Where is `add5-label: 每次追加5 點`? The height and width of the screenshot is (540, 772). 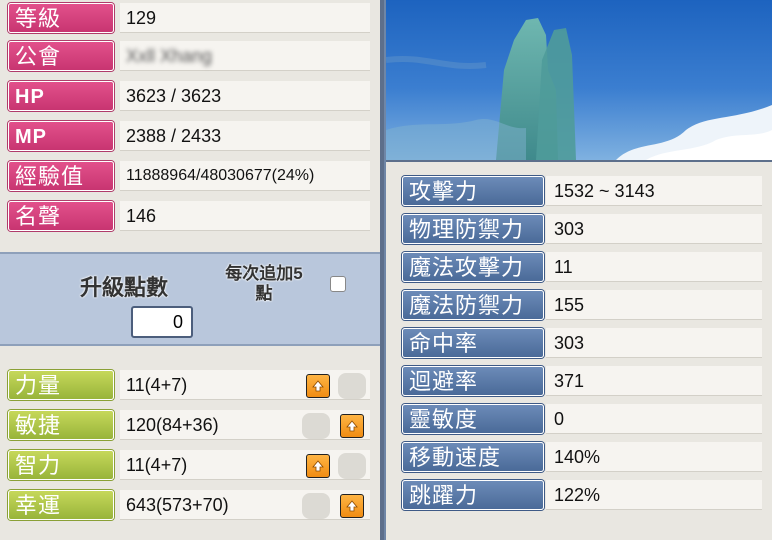
add5-label: 每次追加5 點 is located at coordinates (264, 284).